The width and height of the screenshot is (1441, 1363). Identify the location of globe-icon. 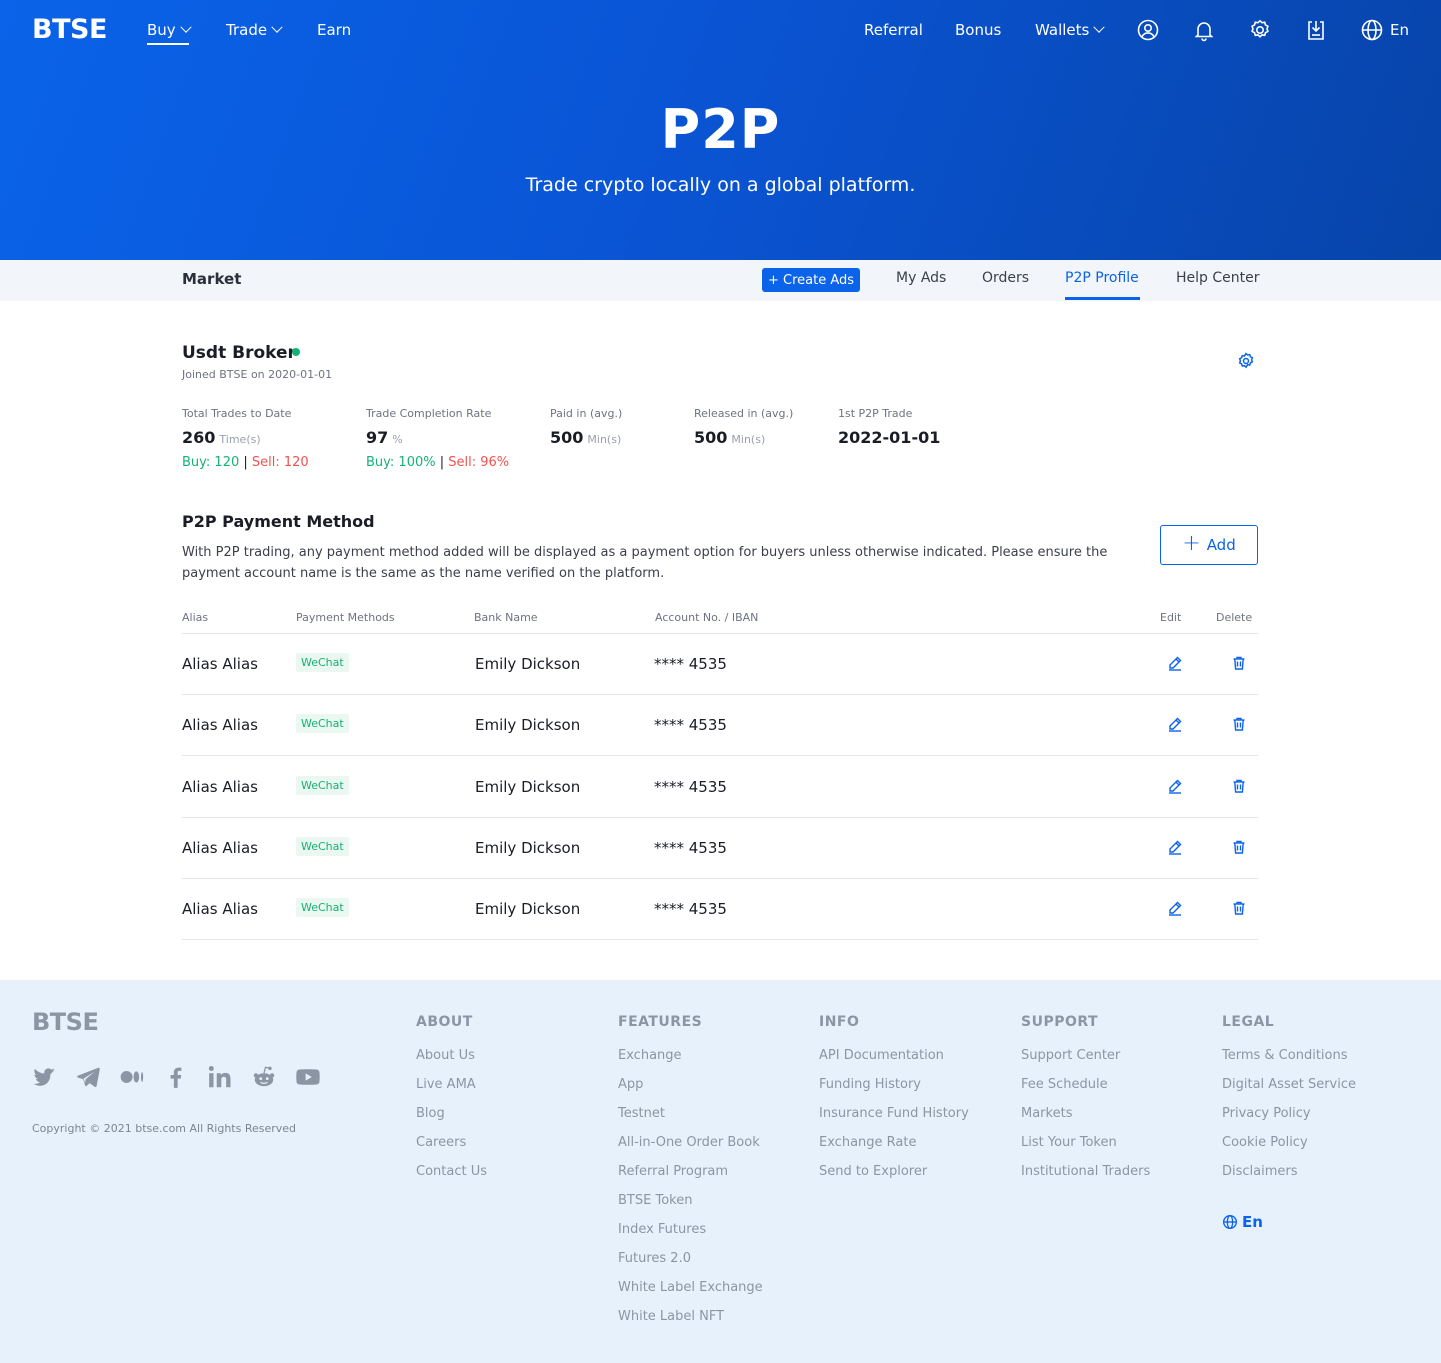
(1372, 30).